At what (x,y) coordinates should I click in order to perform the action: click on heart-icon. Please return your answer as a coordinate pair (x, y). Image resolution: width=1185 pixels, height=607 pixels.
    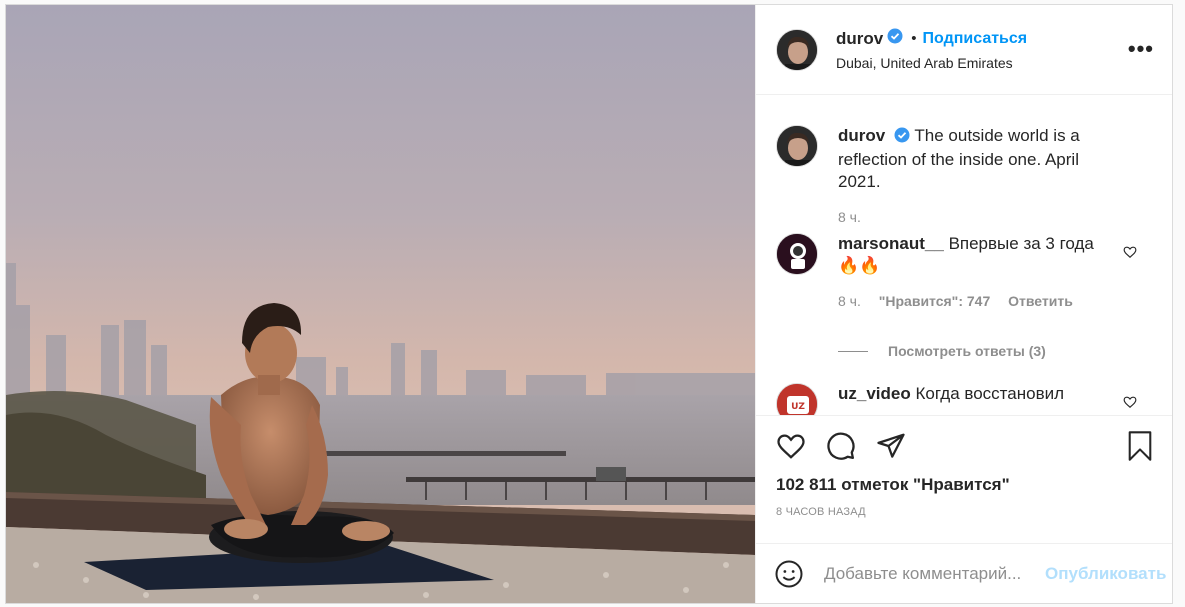
    Looking at the image, I should click on (791, 446).